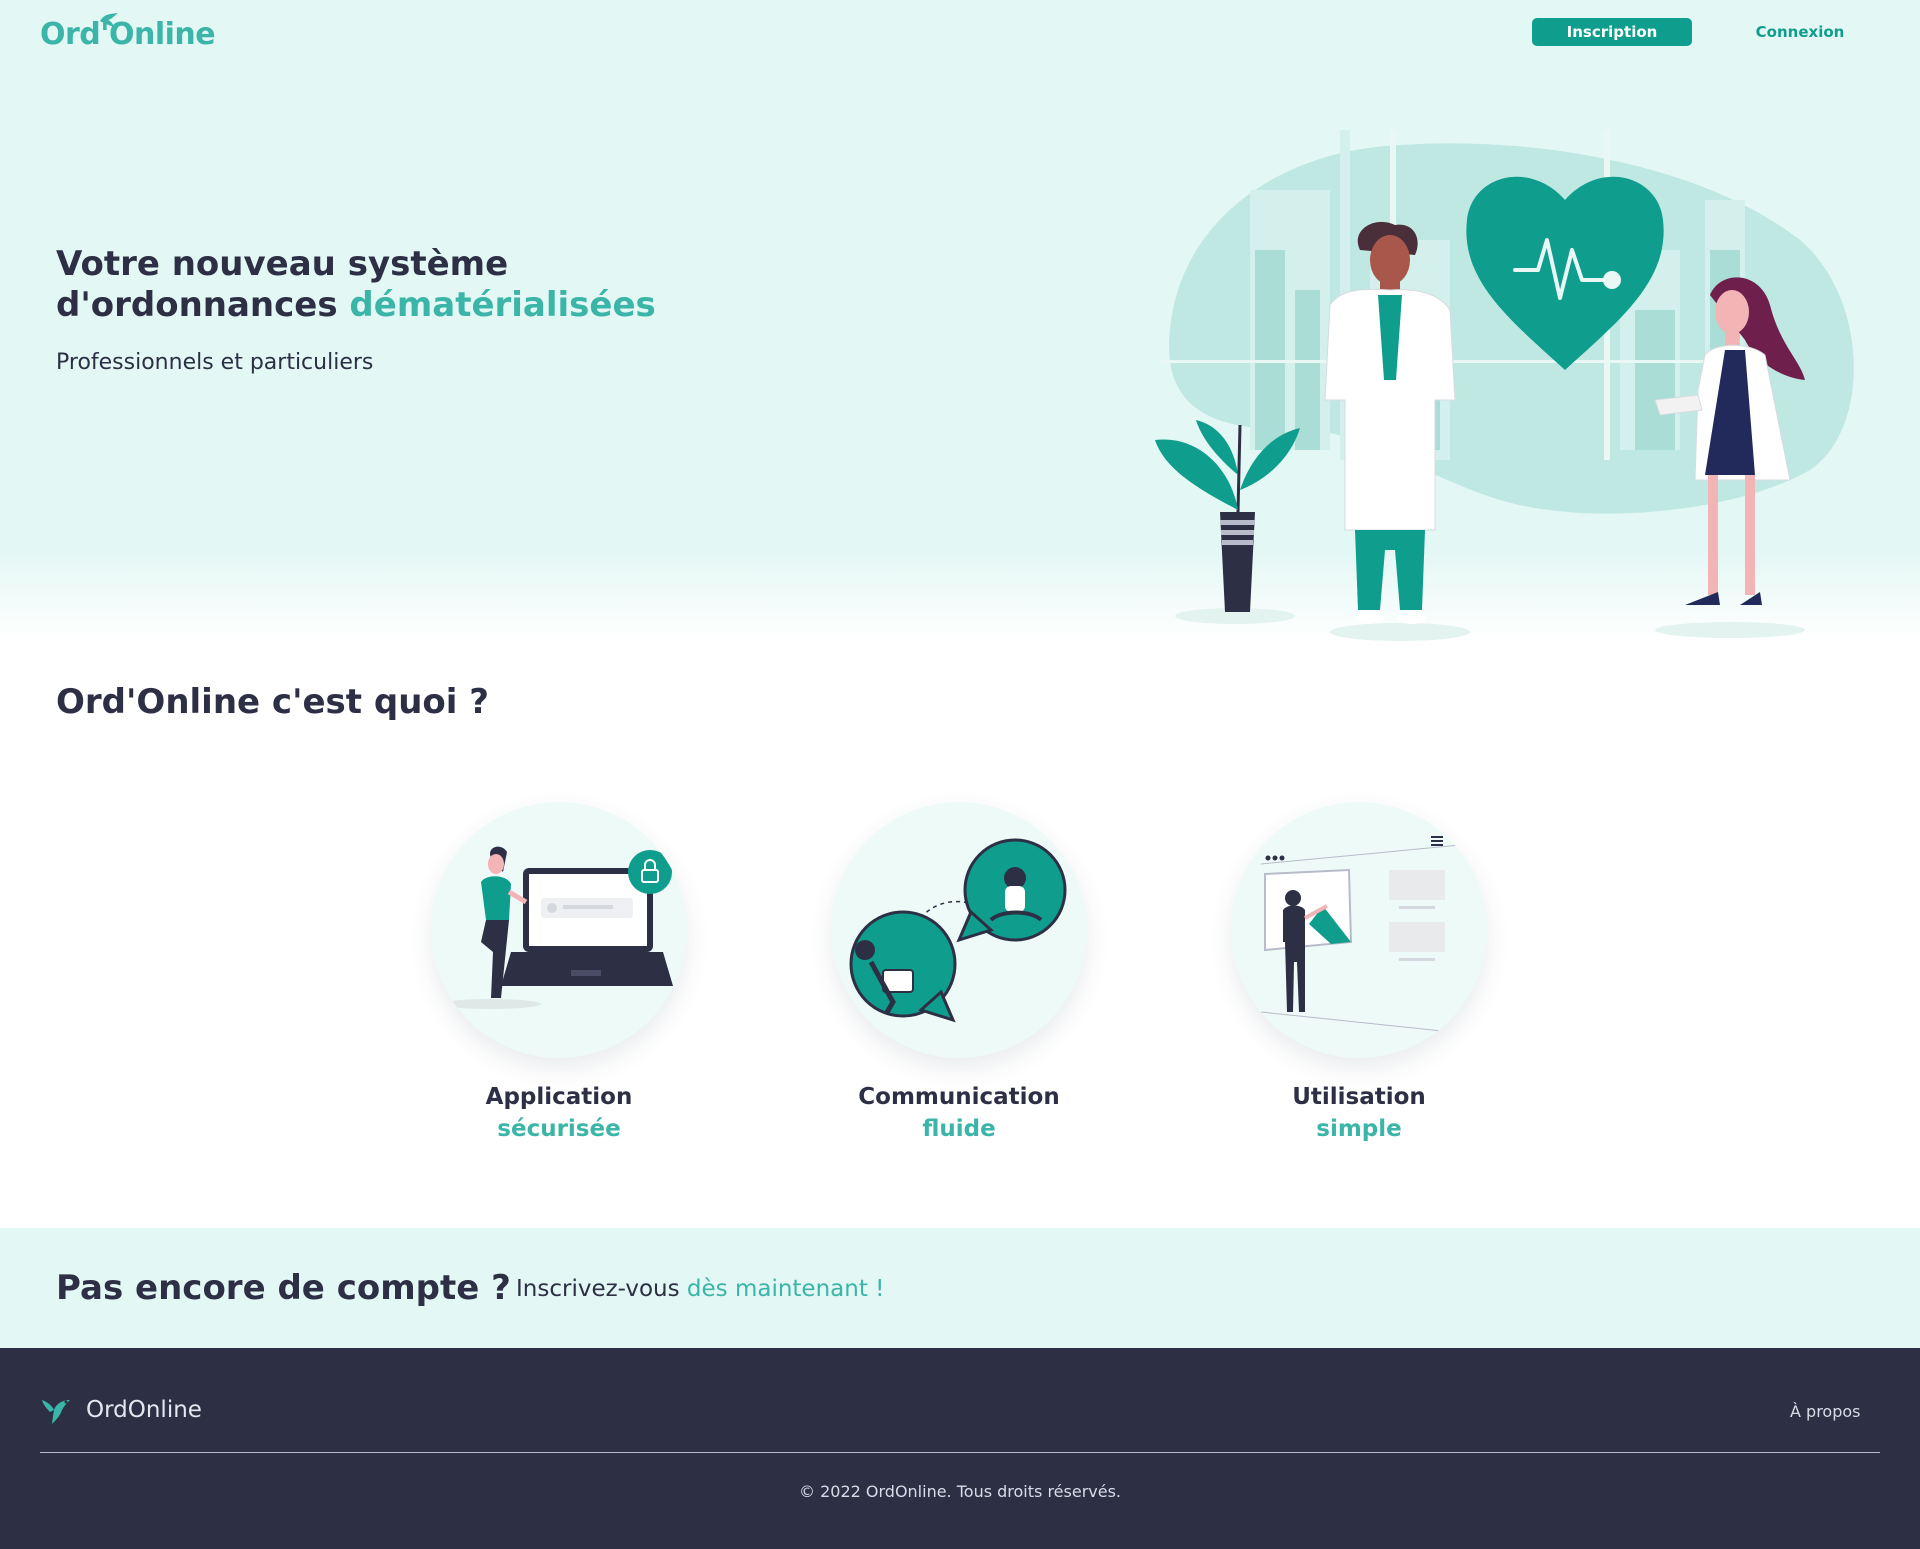 The image size is (1920, 1549). What do you see at coordinates (273, 702) in the screenshot?
I see `section-title: Ord'Online c'est quoi ?` at bounding box center [273, 702].